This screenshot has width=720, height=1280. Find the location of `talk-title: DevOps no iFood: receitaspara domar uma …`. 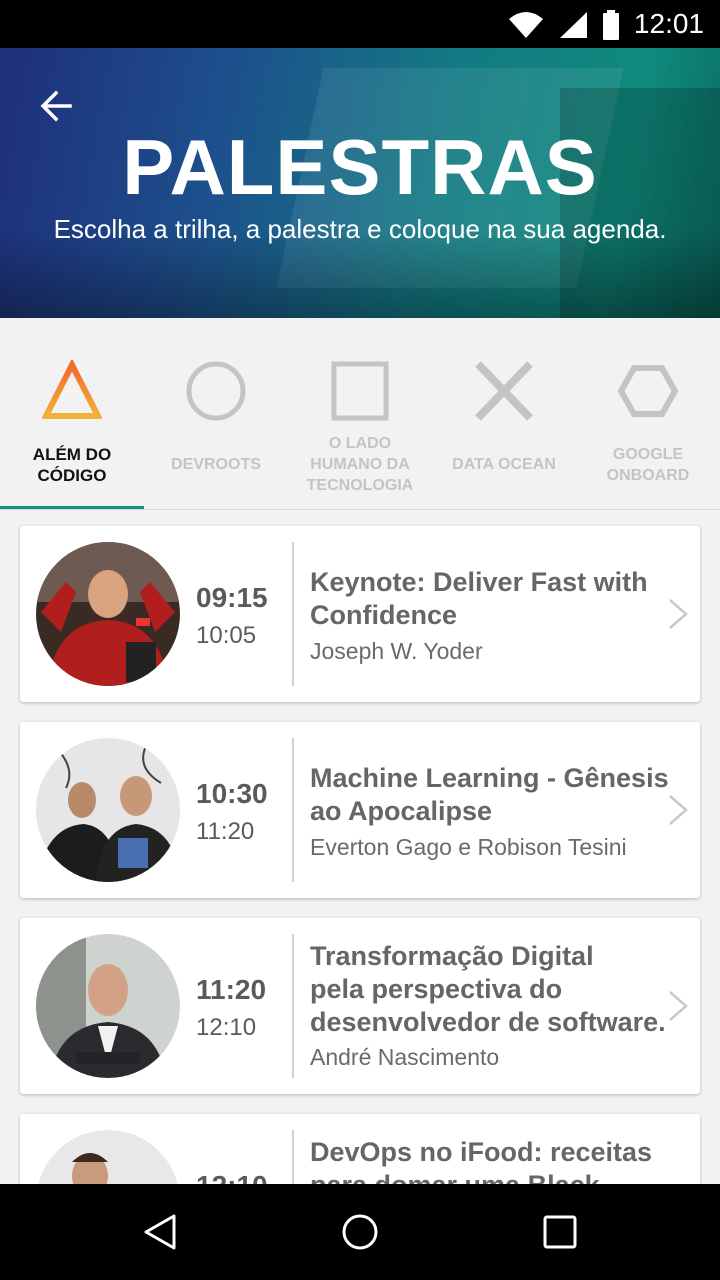

talk-title: DevOps no iFood: receitaspara domar uma … is located at coordinates (481, 1160).